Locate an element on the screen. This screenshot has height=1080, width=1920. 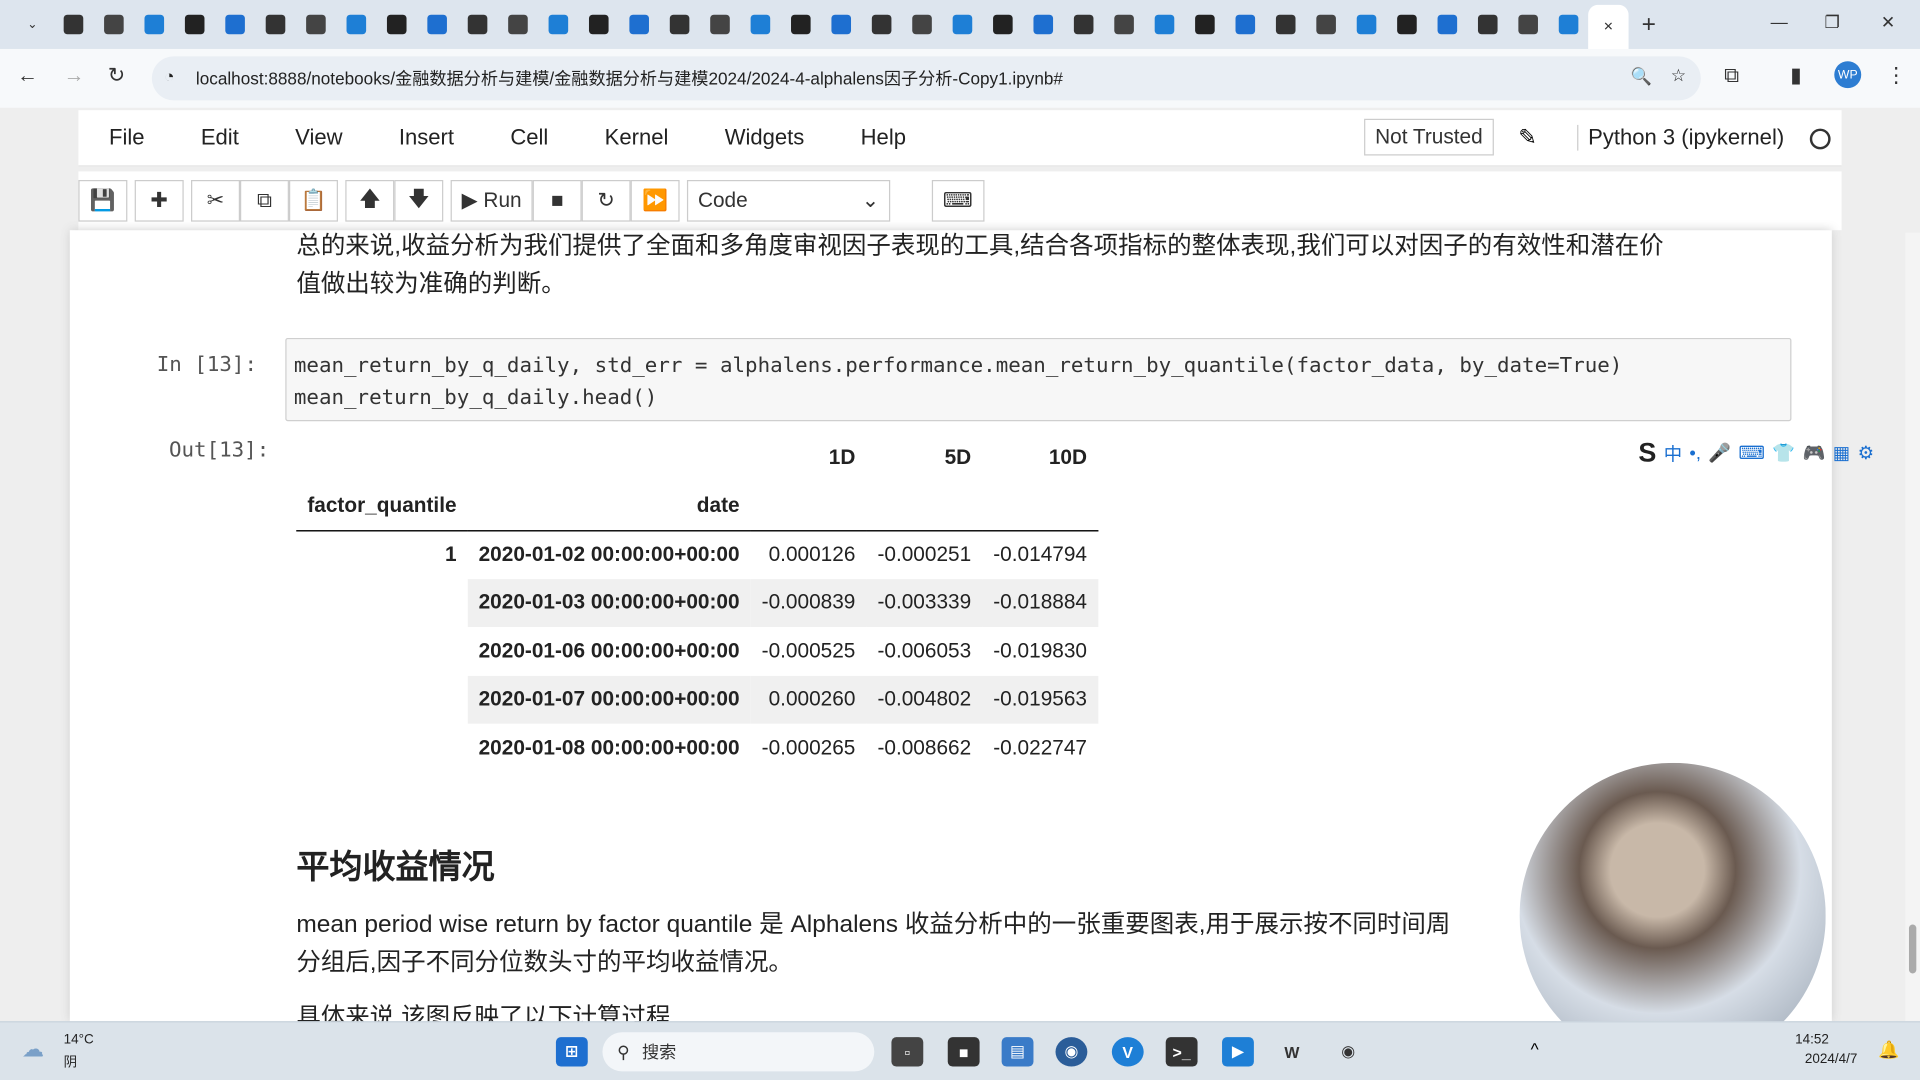
flower-tab-icon is located at coordinates (760, 24).